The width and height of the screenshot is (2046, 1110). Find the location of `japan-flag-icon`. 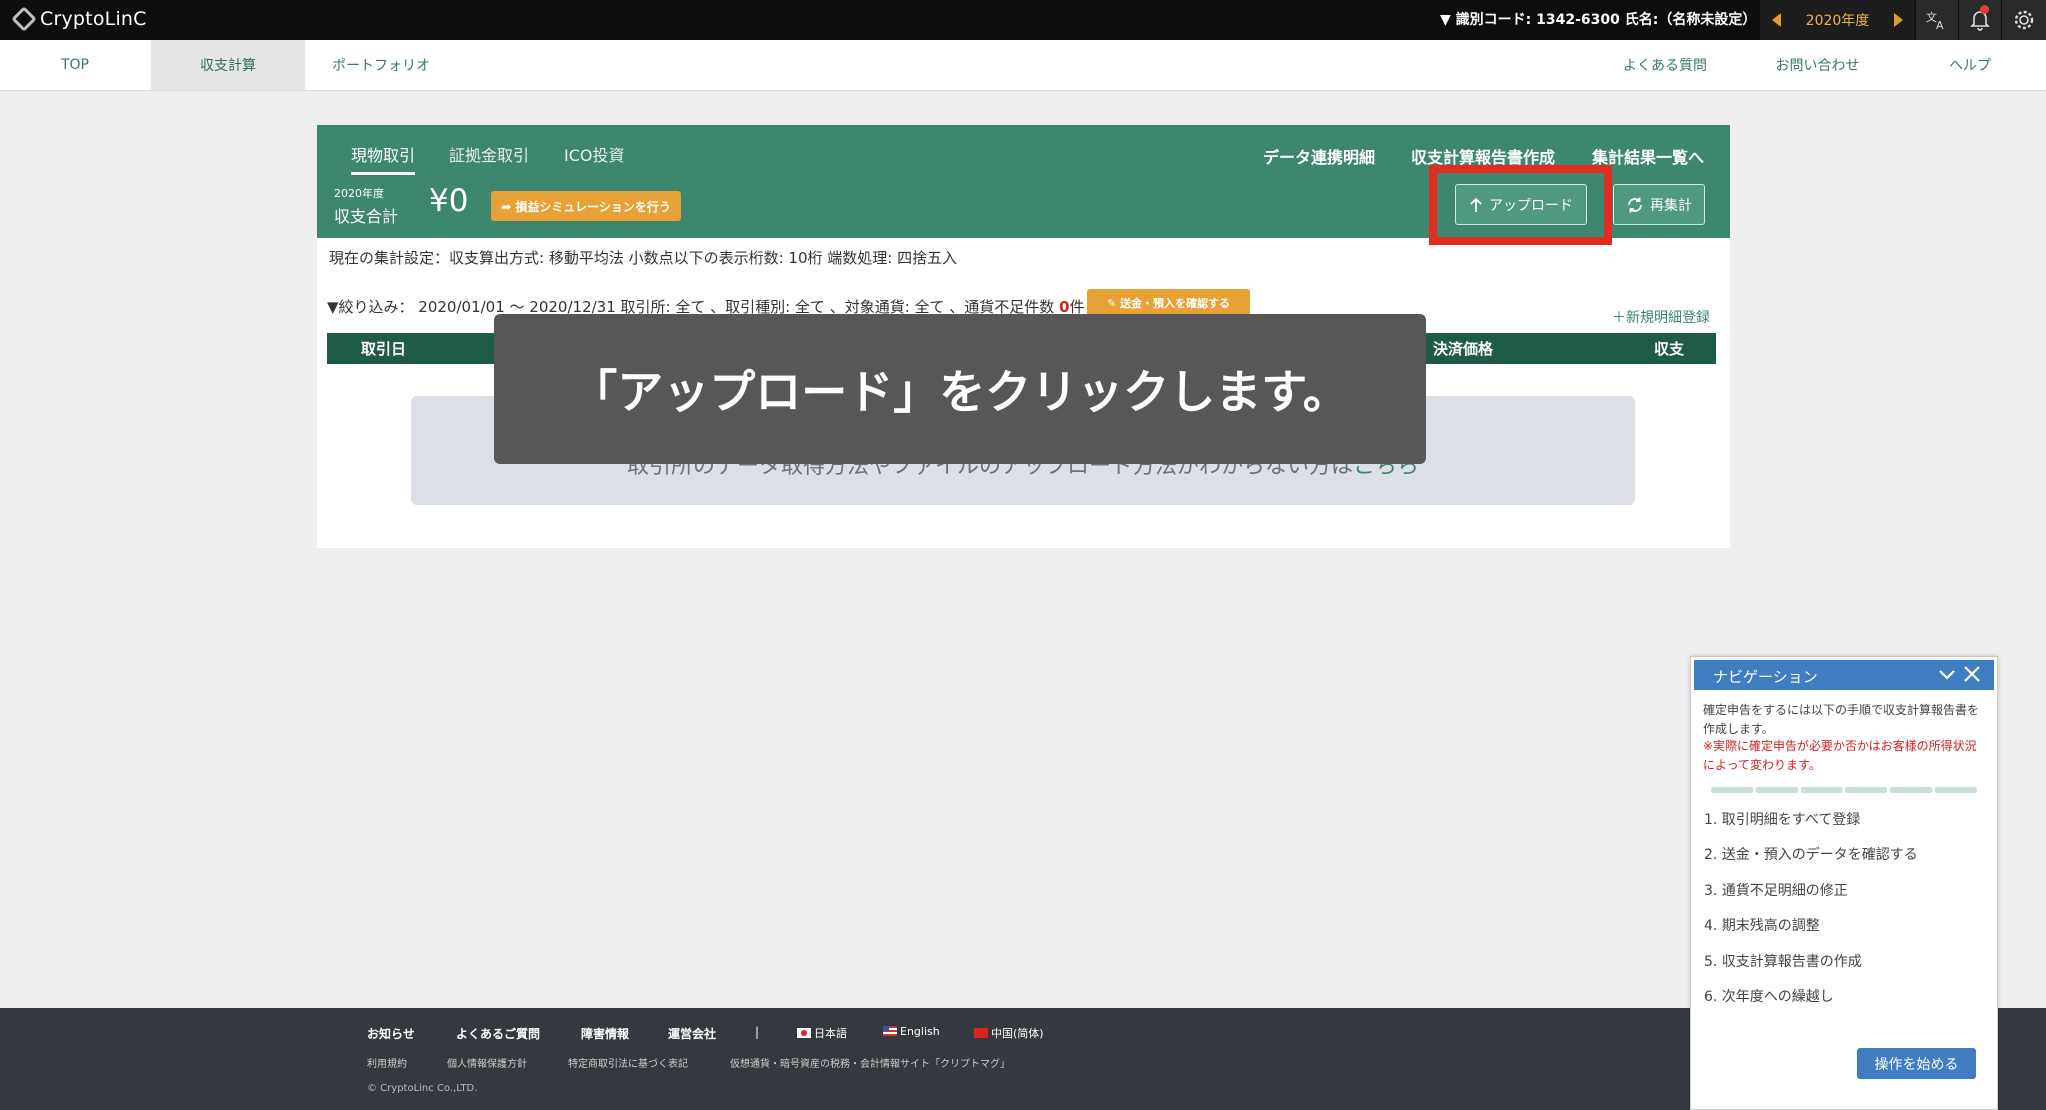

japan-flag-icon is located at coordinates (804, 1033).